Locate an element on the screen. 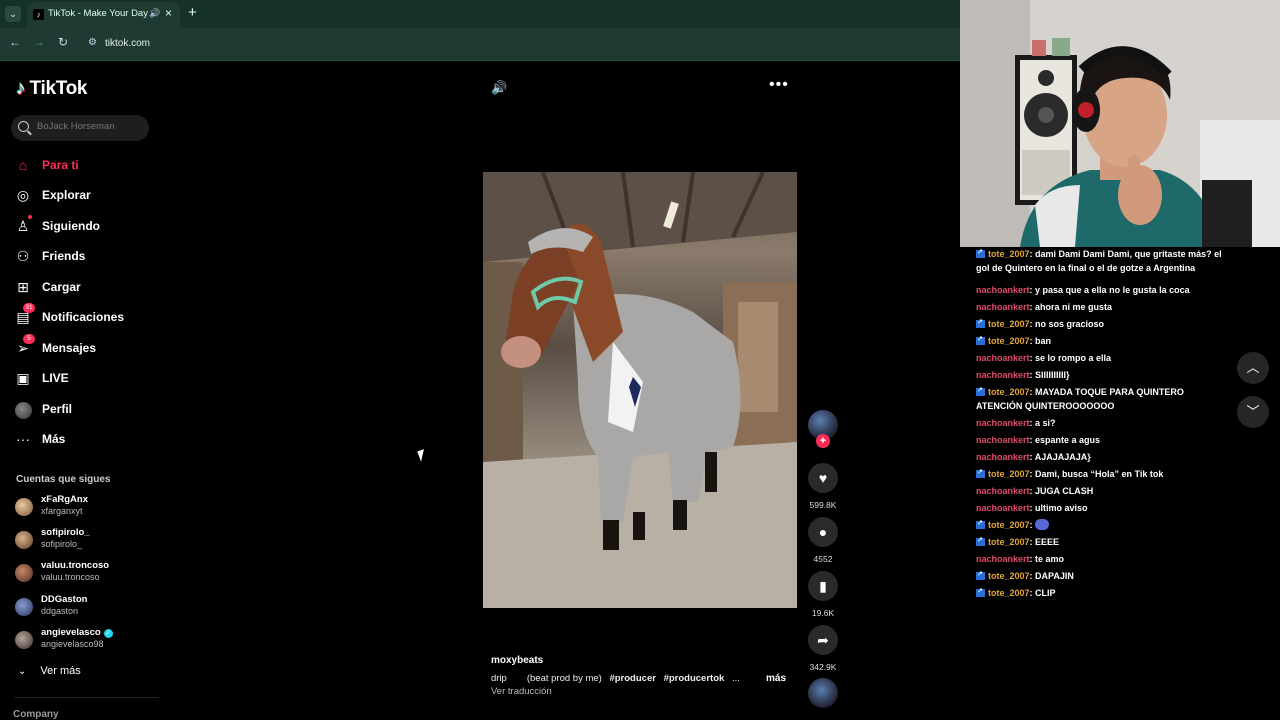  tab-list-chevron-icon: ⌄ is located at coordinates (13, 14).